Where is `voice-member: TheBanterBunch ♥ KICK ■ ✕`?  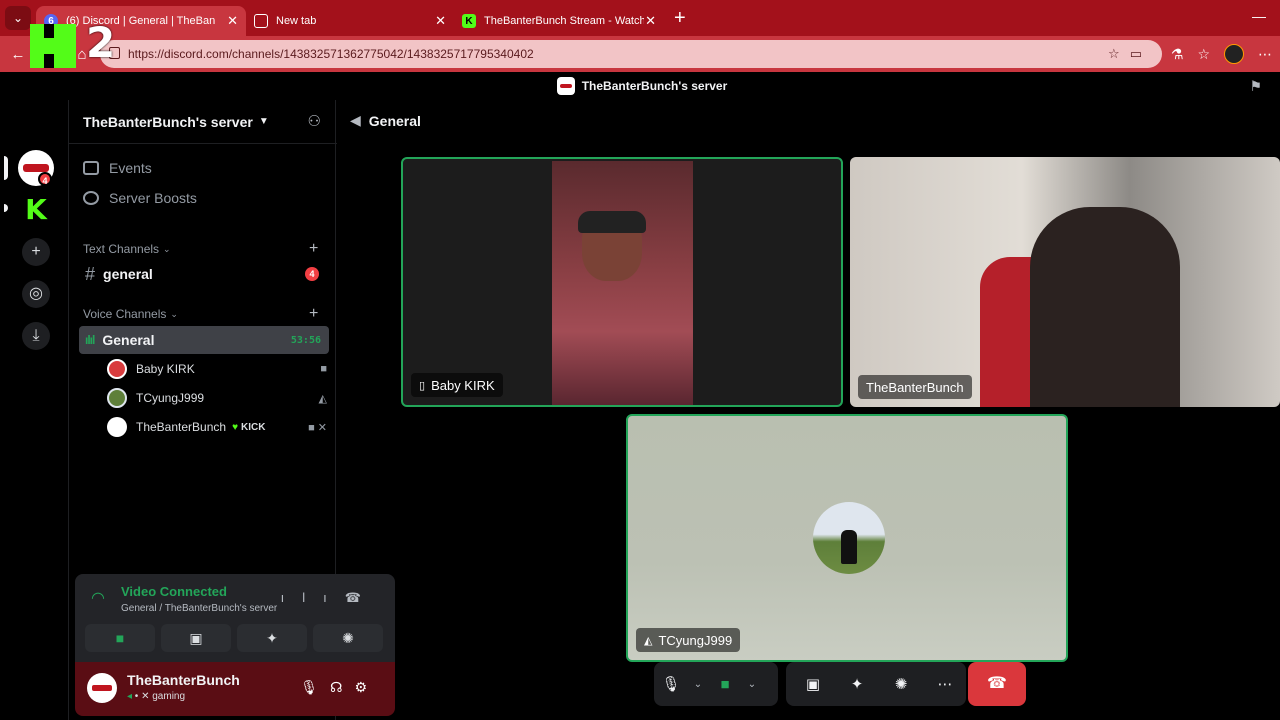
voice-member: TheBanterBunch ♥ KICK ■ ✕ is located at coordinates (217, 427).